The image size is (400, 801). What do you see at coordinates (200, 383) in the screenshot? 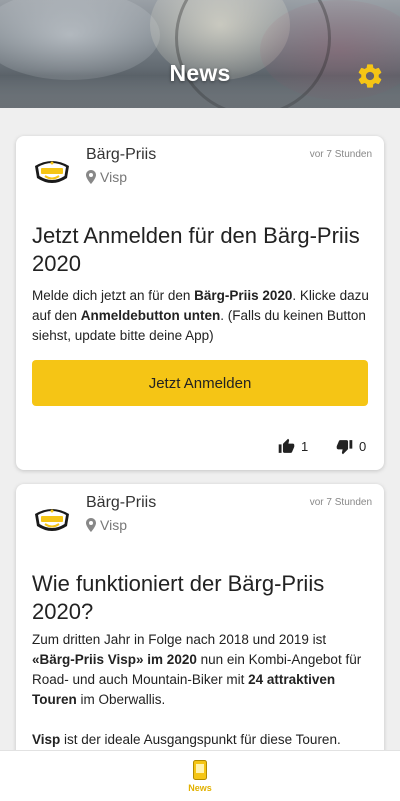
I see `register-button: Jetzt Anmelden` at bounding box center [200, 383].